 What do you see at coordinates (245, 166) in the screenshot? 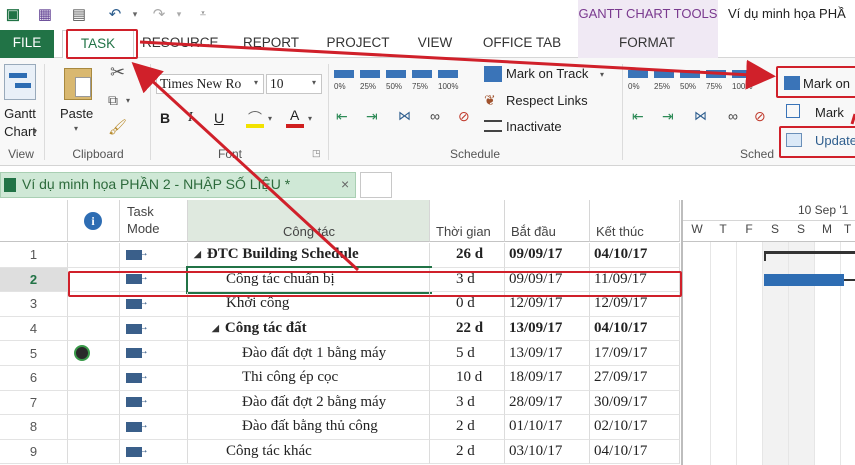
I see `arrow-to-task-tab` at bounding box center [245, 166].